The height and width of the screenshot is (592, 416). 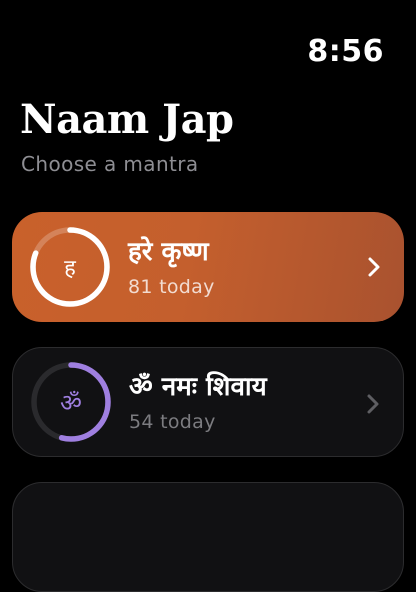 I want to click on mantra-glyph: ह, so click(x=70, y=268).